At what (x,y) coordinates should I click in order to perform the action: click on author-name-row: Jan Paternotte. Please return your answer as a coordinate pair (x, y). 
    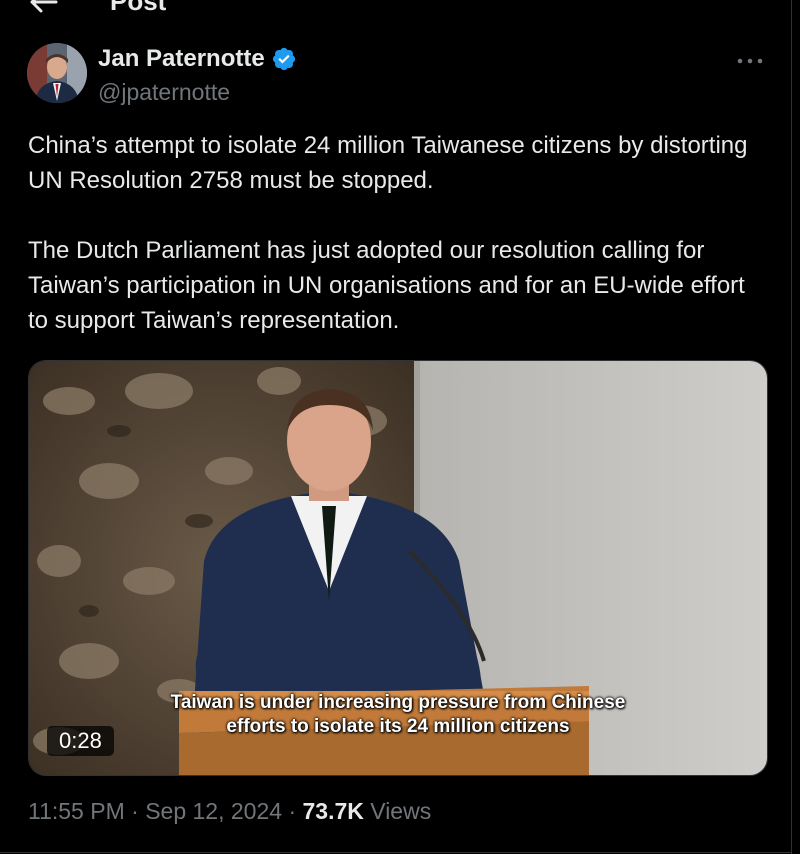
    Looking at the image, I should click on (197, 59).